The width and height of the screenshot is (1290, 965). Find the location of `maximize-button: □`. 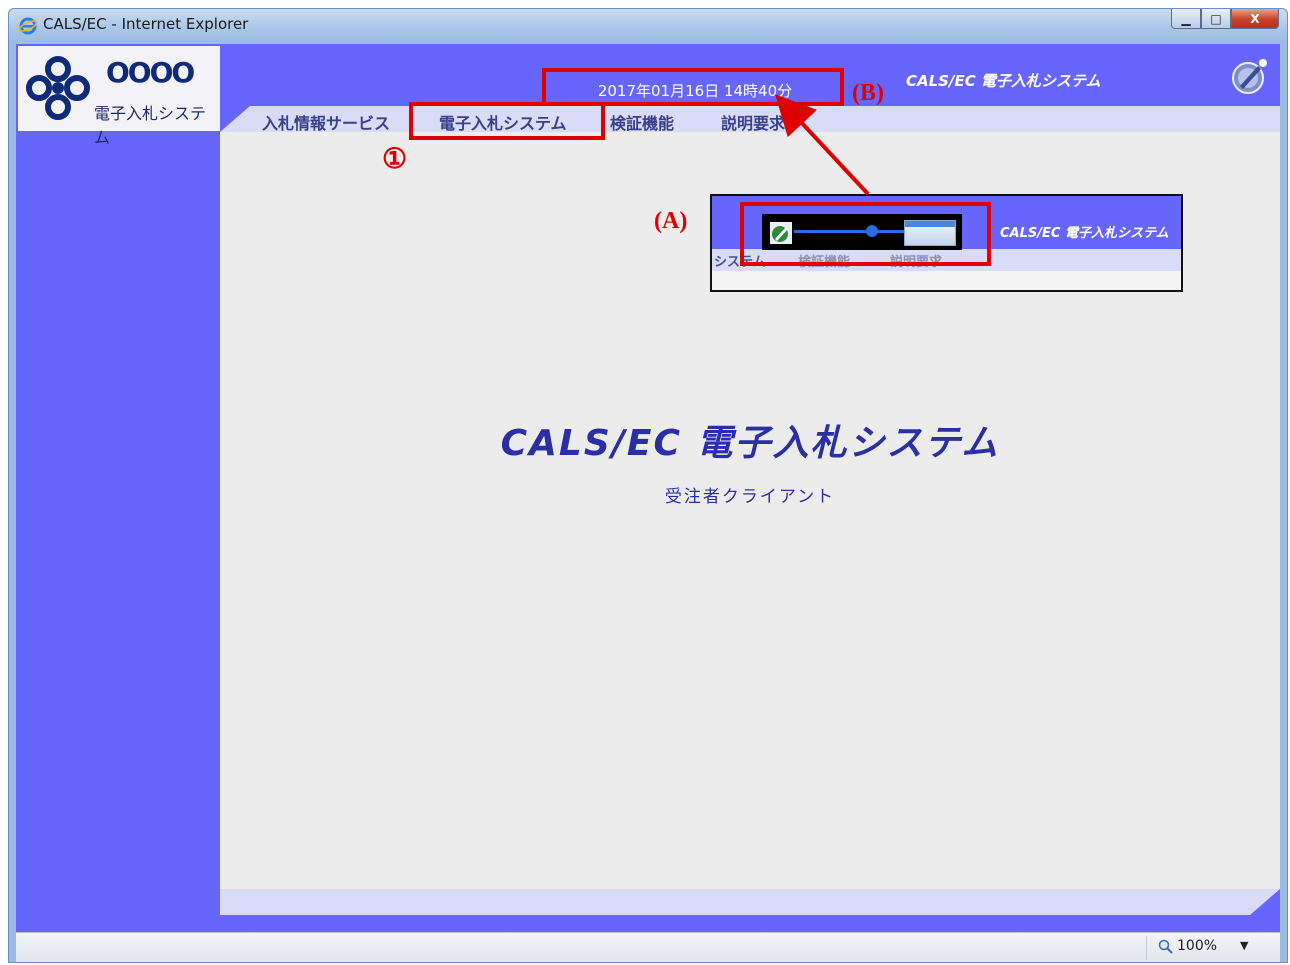

maximize-button: □ is located at coordinates (1216, 19).